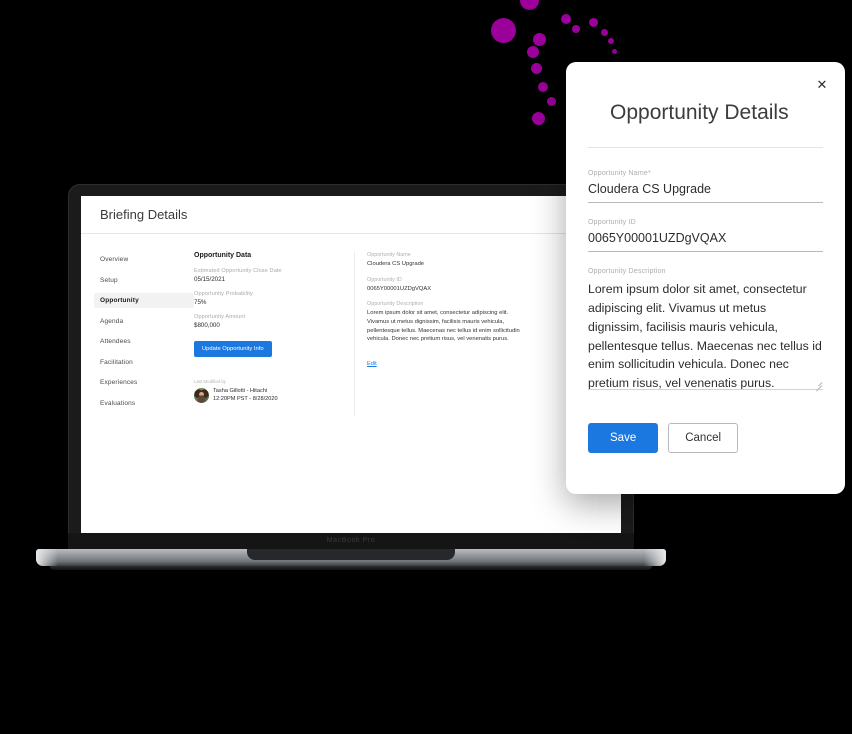 The width and height of the screenshot is (852, 734). What do you see at coordinates (612, 223) in the screenshot?
I see `opportunity-id-label: Opportunity ID` at bounding box center [612, 223].